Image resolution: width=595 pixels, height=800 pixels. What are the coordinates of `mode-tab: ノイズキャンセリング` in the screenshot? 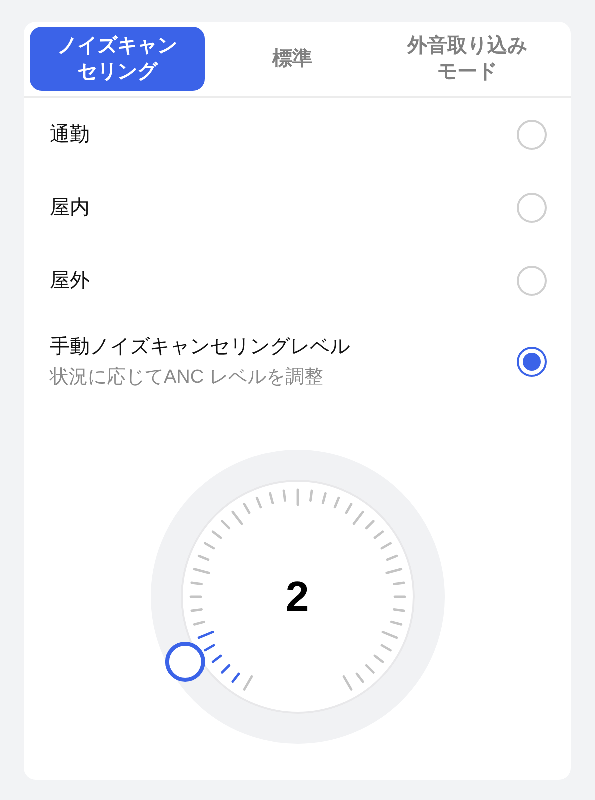 It's located at (117, 59).